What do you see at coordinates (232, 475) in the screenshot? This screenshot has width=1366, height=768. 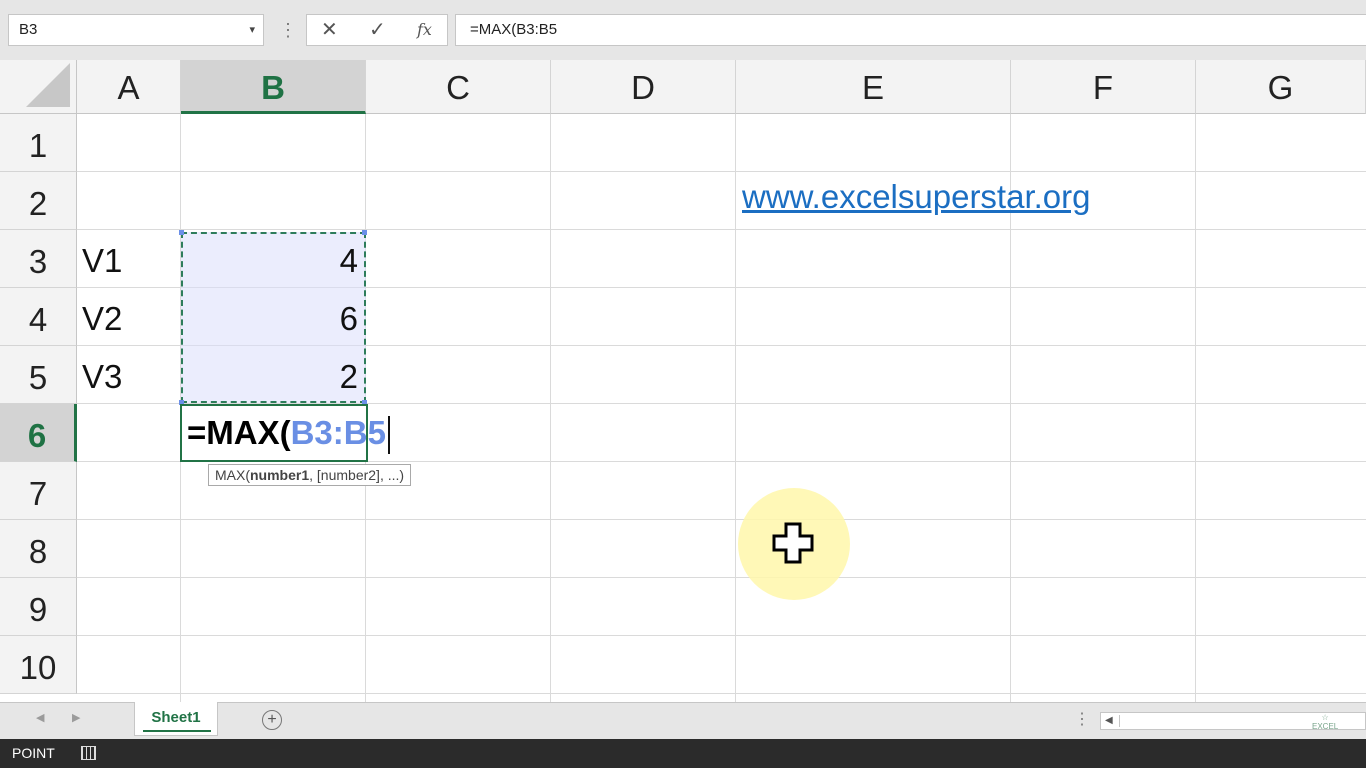 I see `tooltip-function: MAX(` at bounding box center [232, 475].